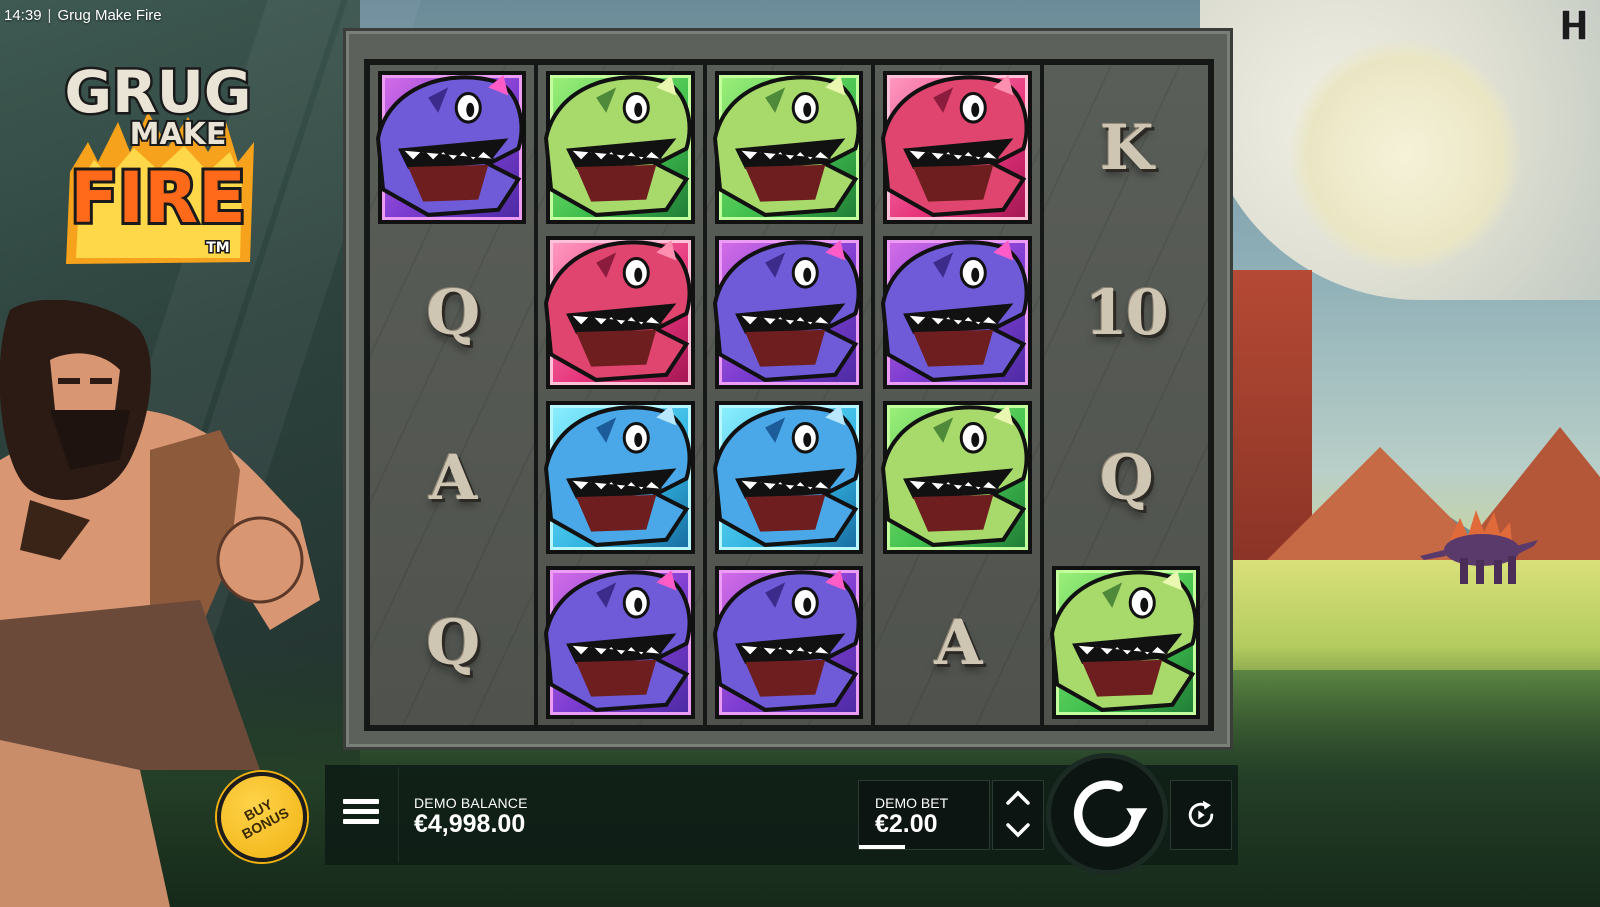 The height and width of the screenshot is (907, 1600). I want to click on logo-fire-text: FIRE, so click(158, 198).